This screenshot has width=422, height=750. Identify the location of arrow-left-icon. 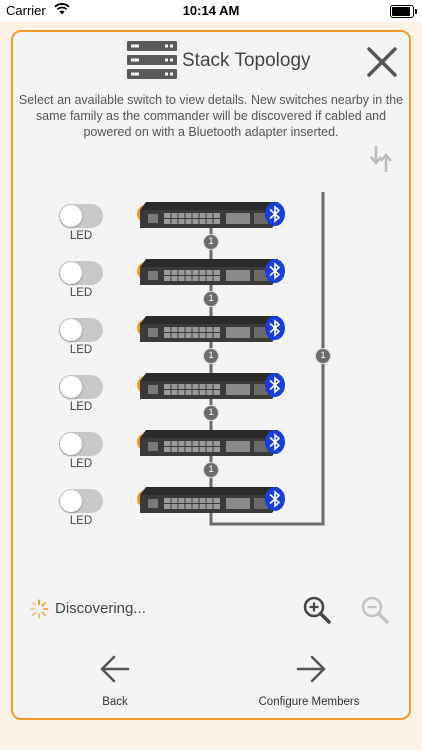
(115, 669).